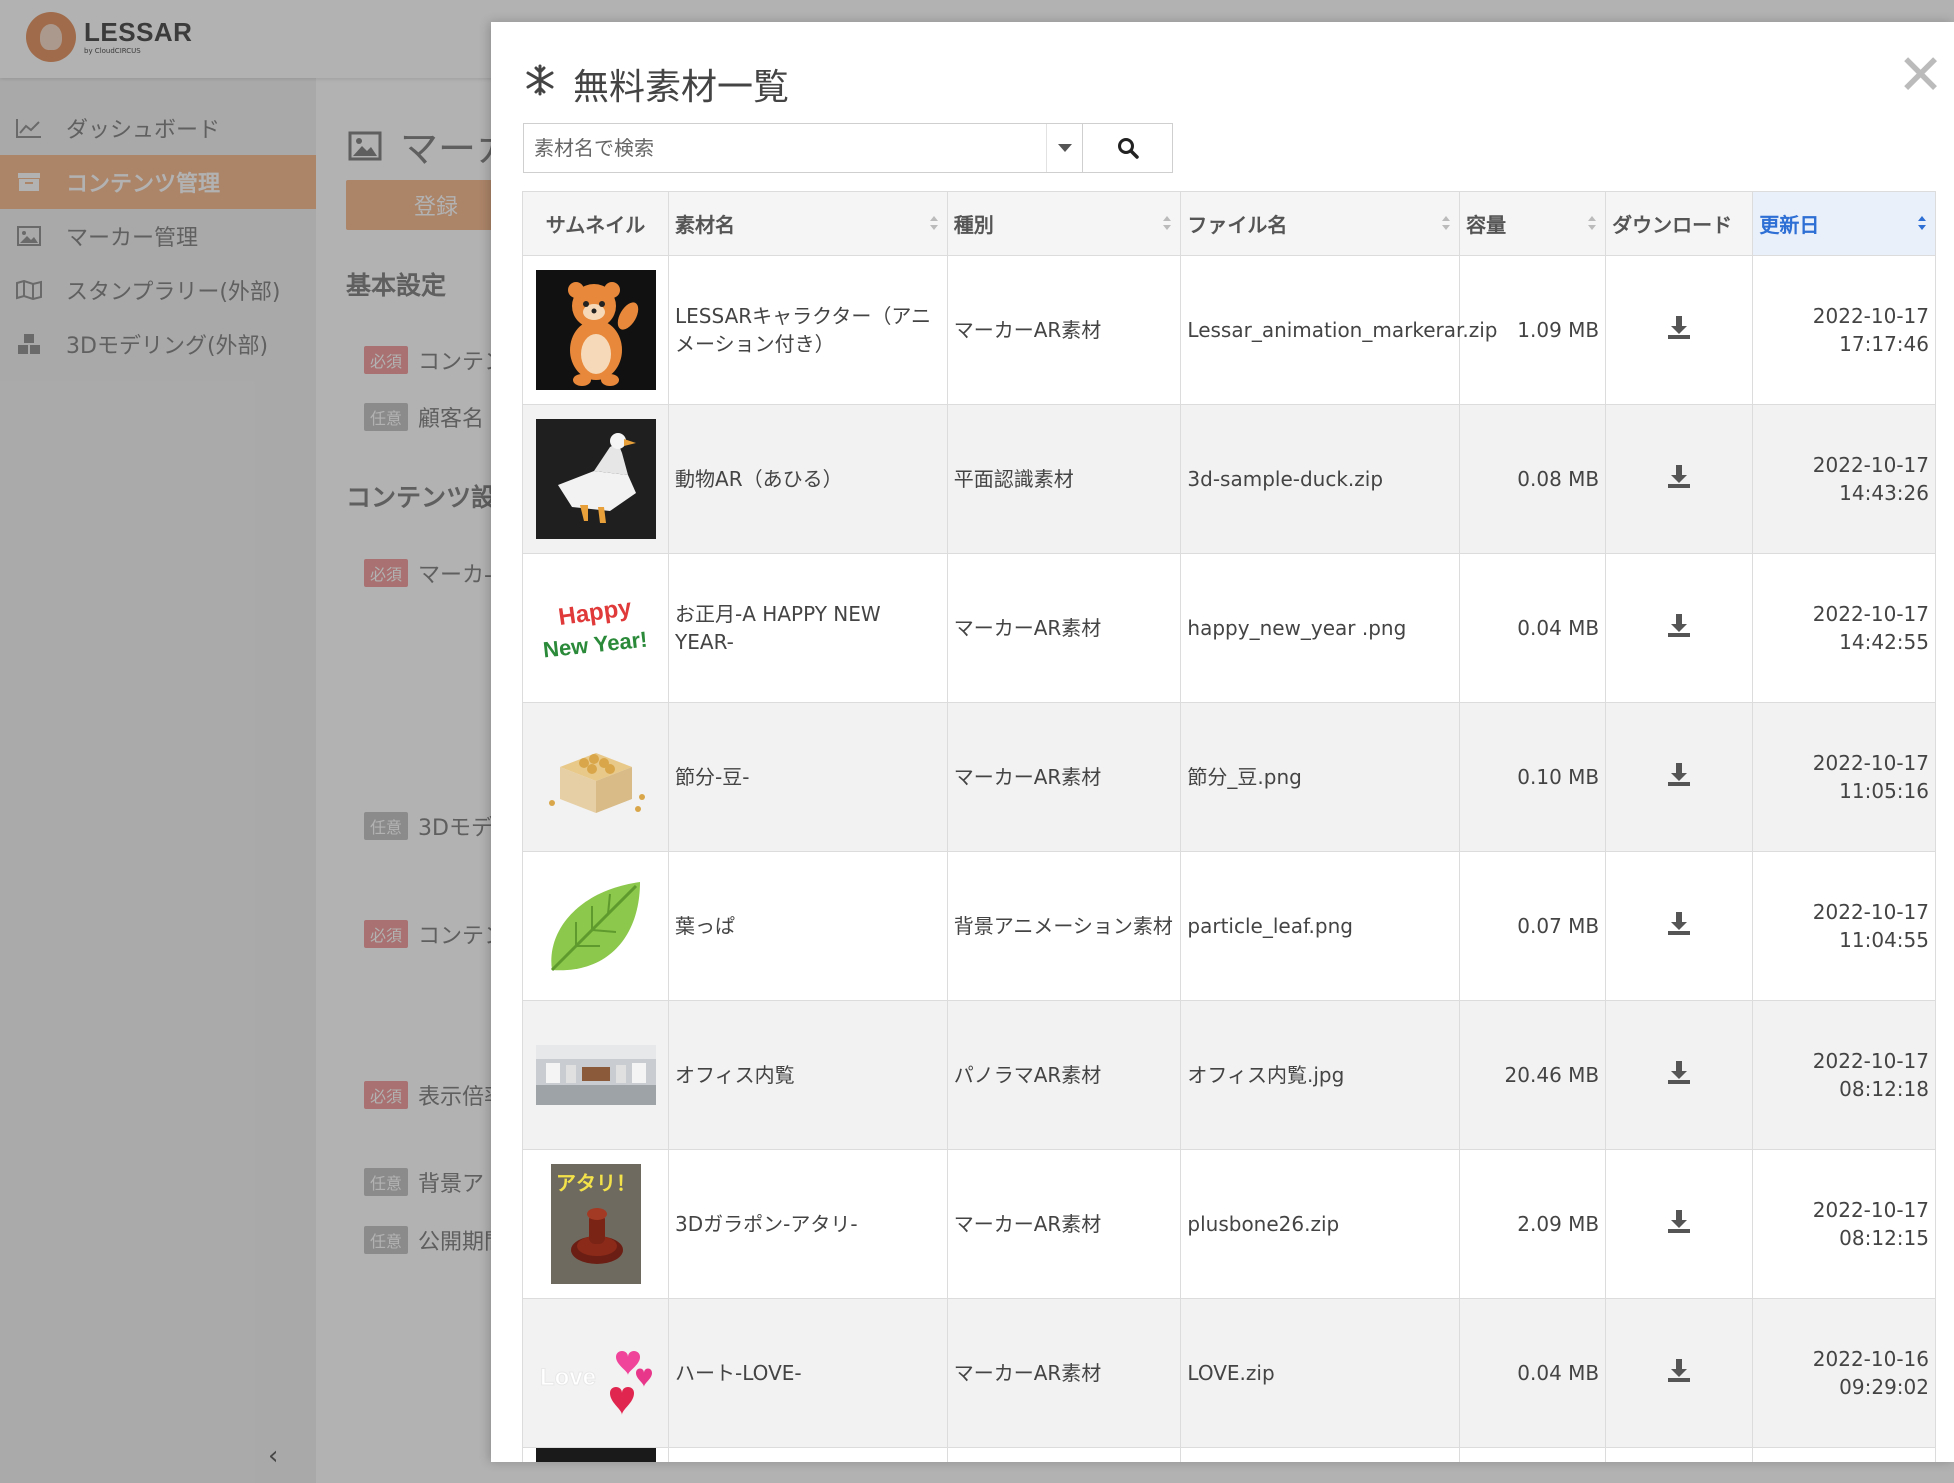  Describe the element at coordinates (1320, 1373) in the screenshot. I see `file-name-cell: LOVE.zip` at that location.